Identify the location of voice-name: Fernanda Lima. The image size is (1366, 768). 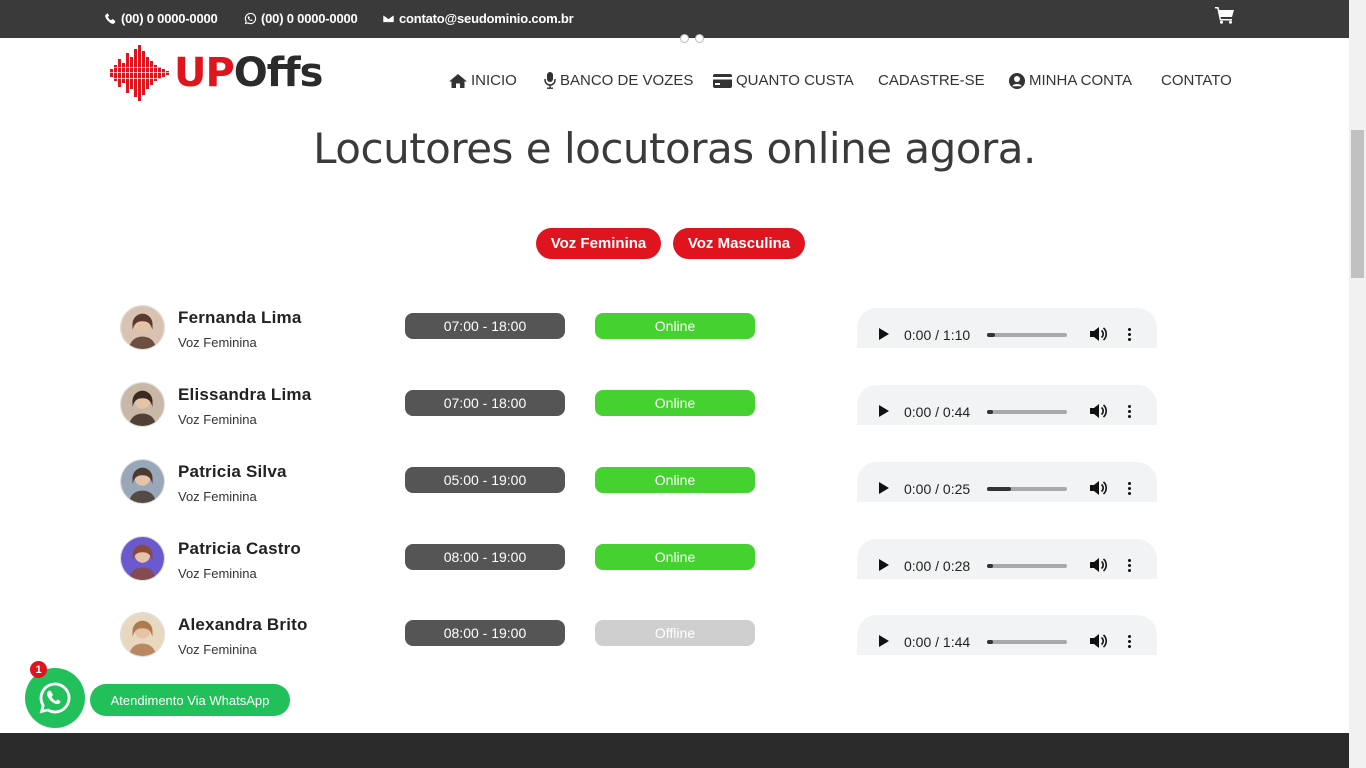
(240, 318).